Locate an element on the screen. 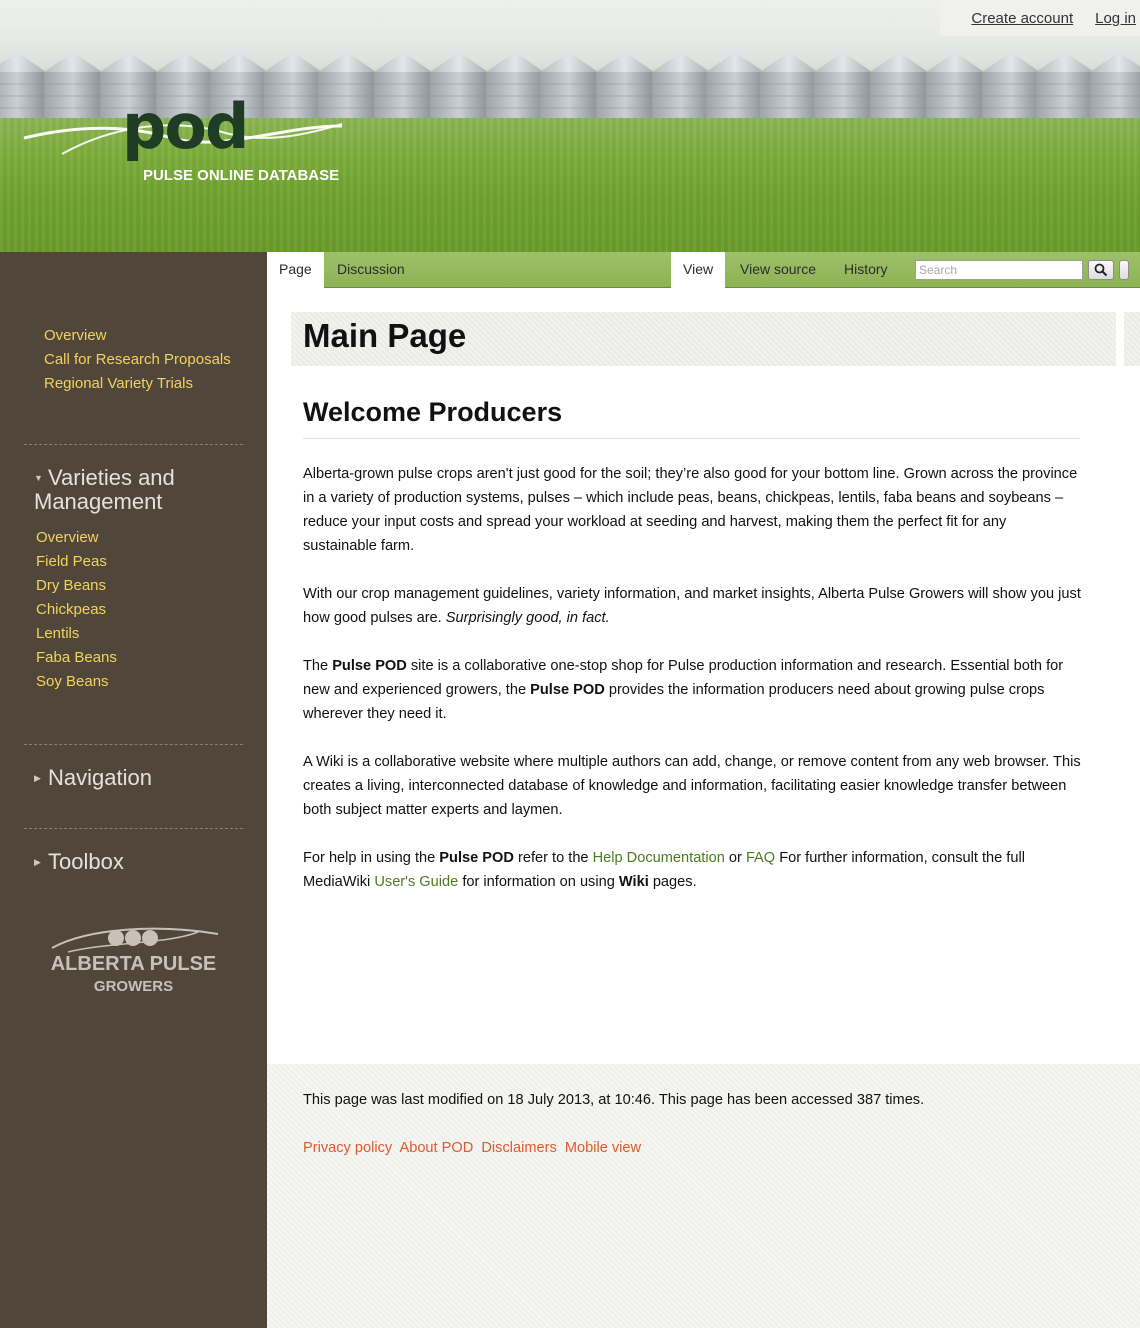 Image resolution: width=1140 pixels, height=1328 pixels. varieties-item-soy-beans: Soy Beans is located at coordinates (76, 682).